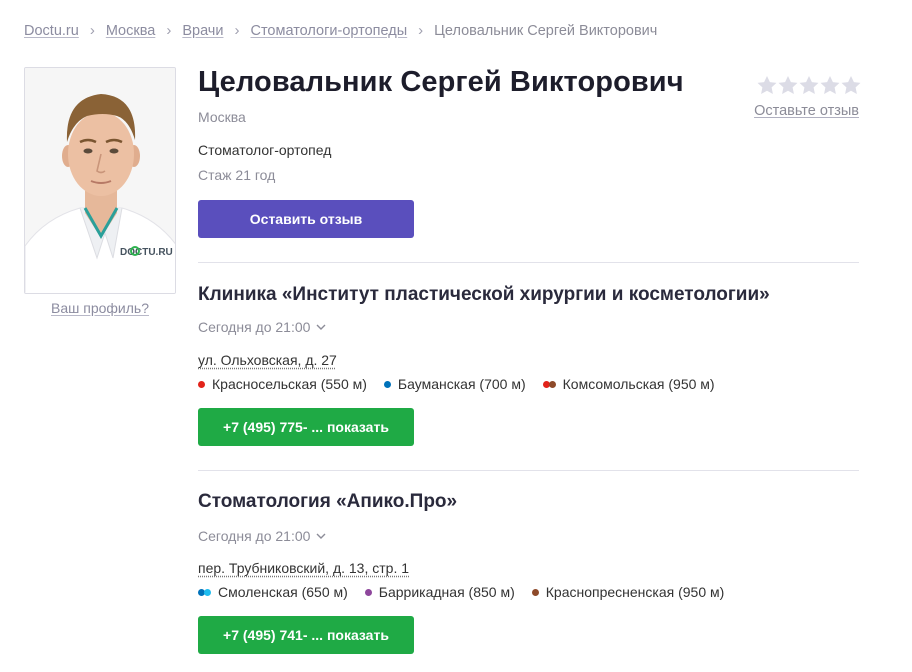 Image resolution: width=912 pixels, height=672 pixels. I want to click on metro-station: Красносельская (550 м), so click(282, 384).